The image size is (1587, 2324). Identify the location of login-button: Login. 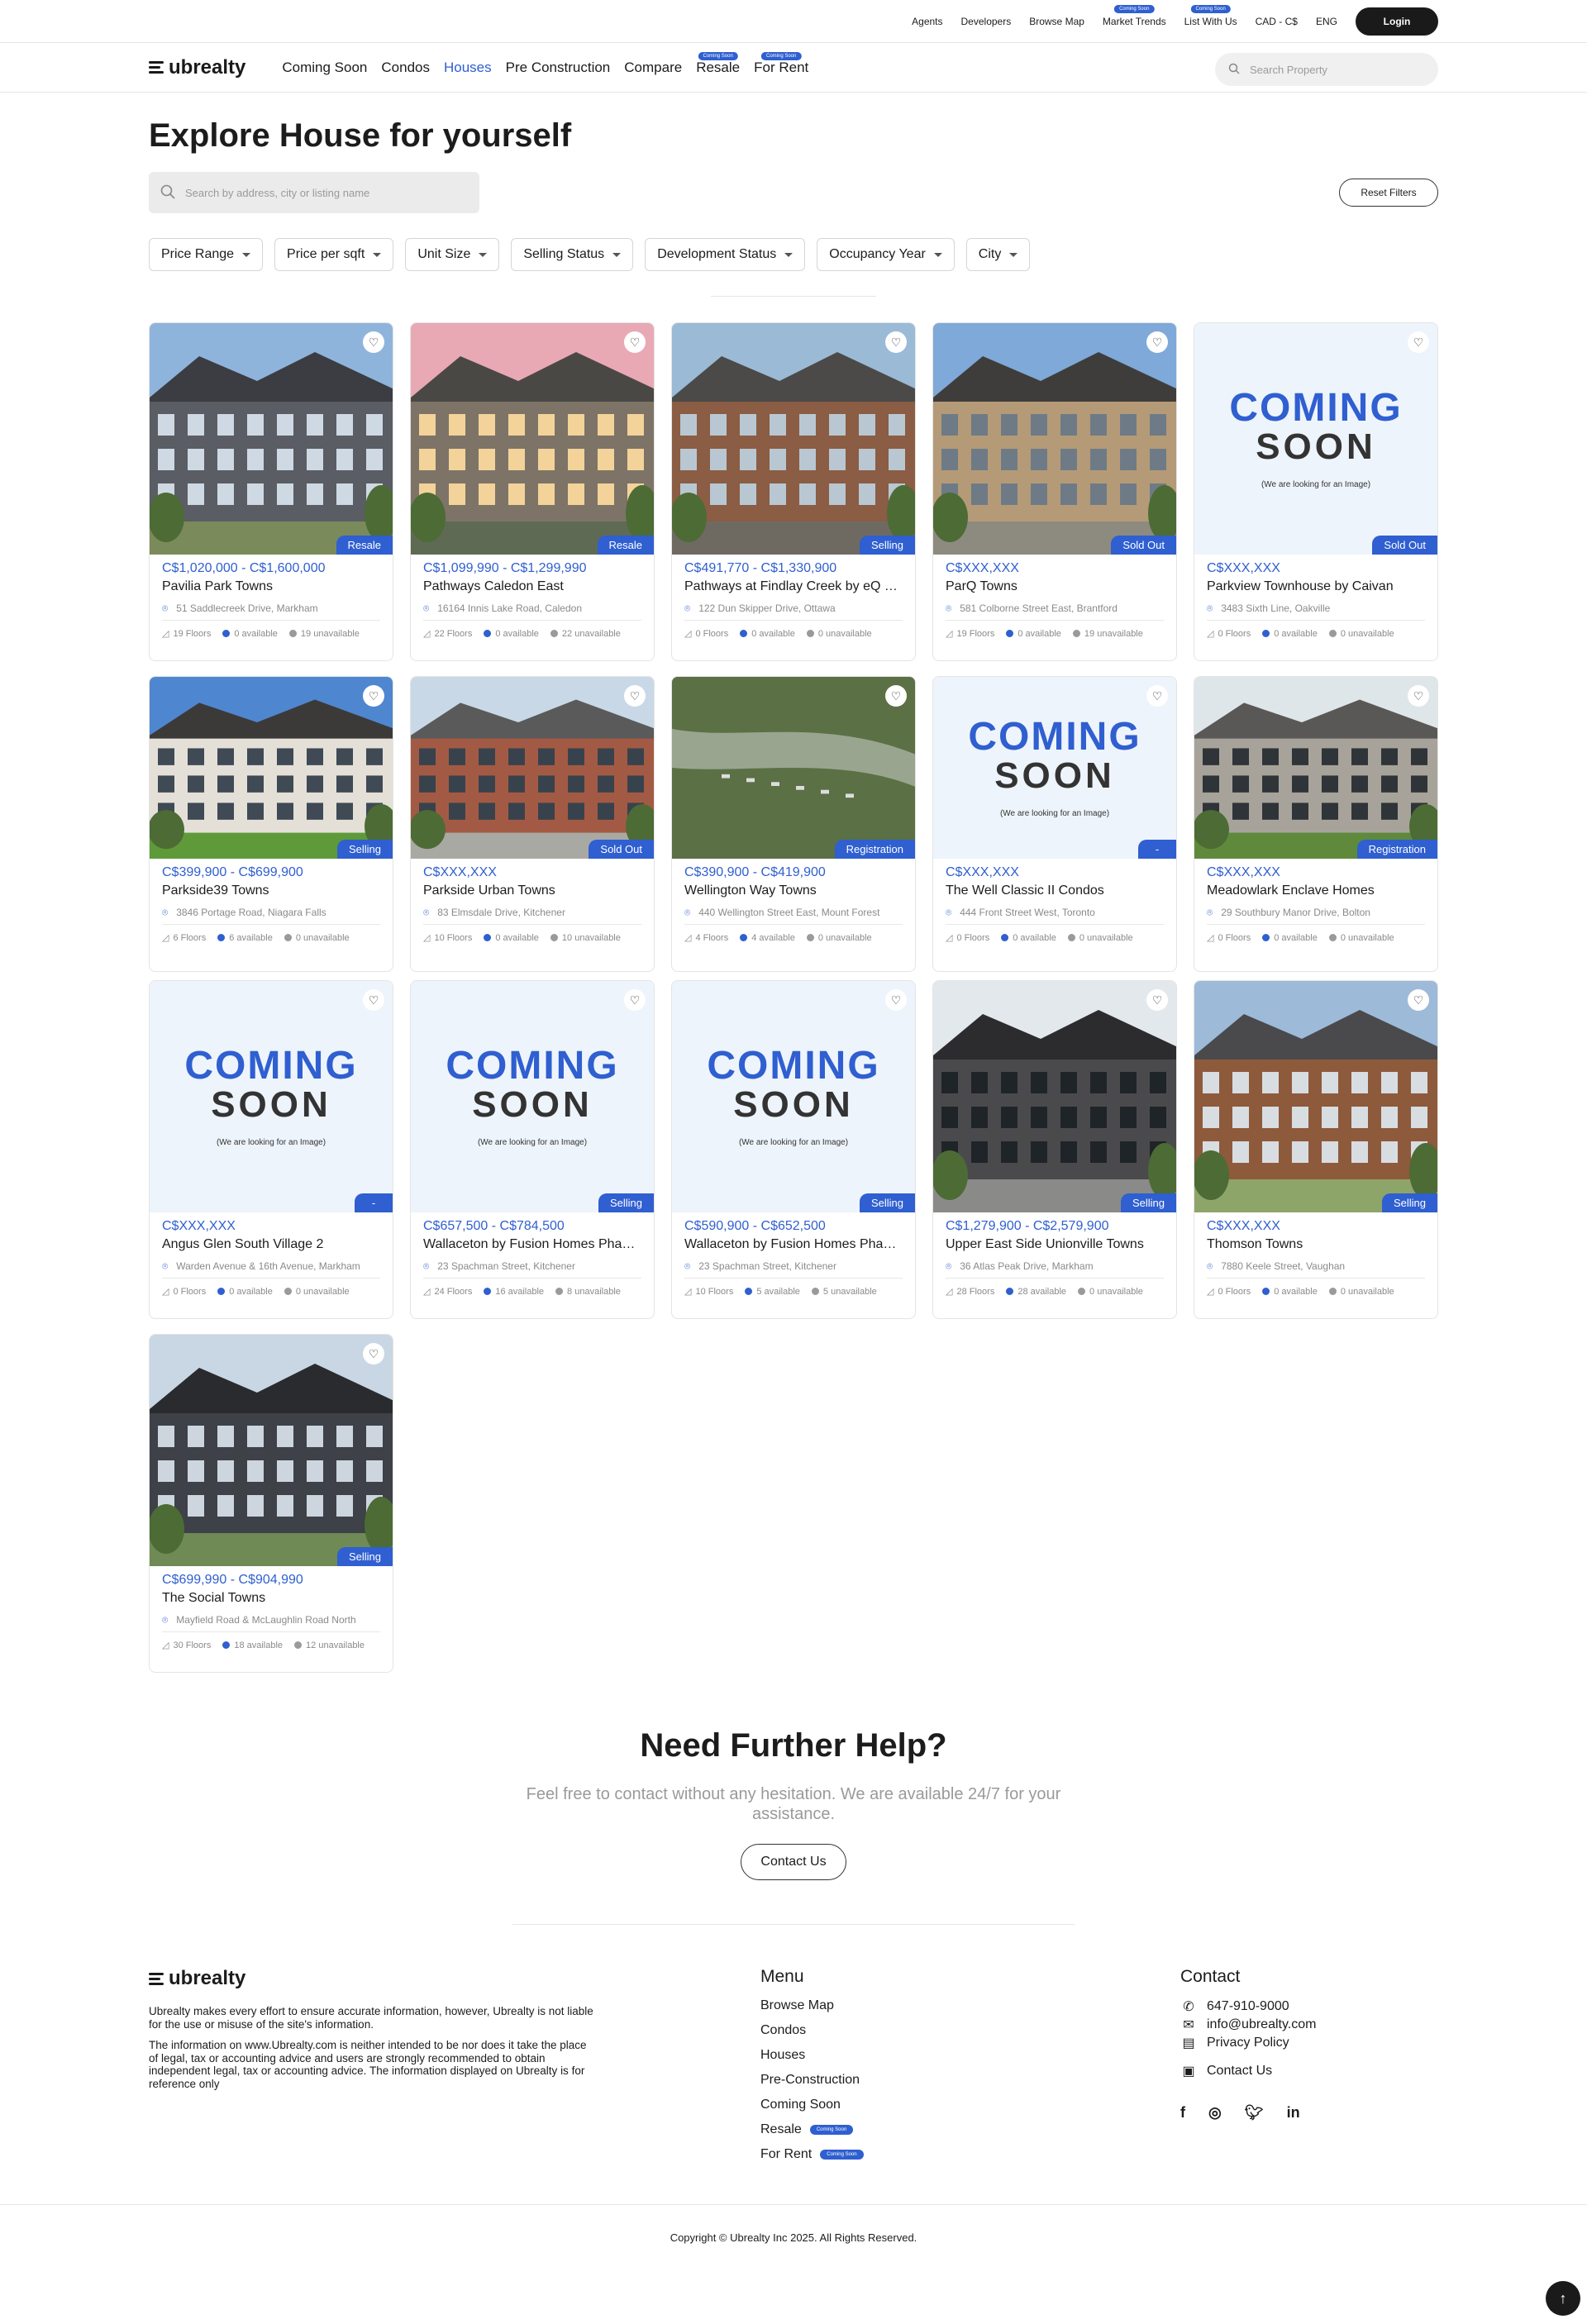
(1397, 21).